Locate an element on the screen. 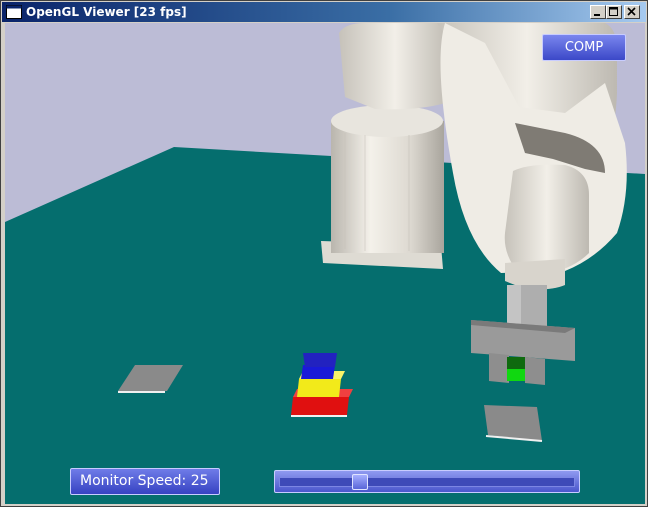 The image size is (648, 507). stack-block-yellow is located at coordinates (319, 388).